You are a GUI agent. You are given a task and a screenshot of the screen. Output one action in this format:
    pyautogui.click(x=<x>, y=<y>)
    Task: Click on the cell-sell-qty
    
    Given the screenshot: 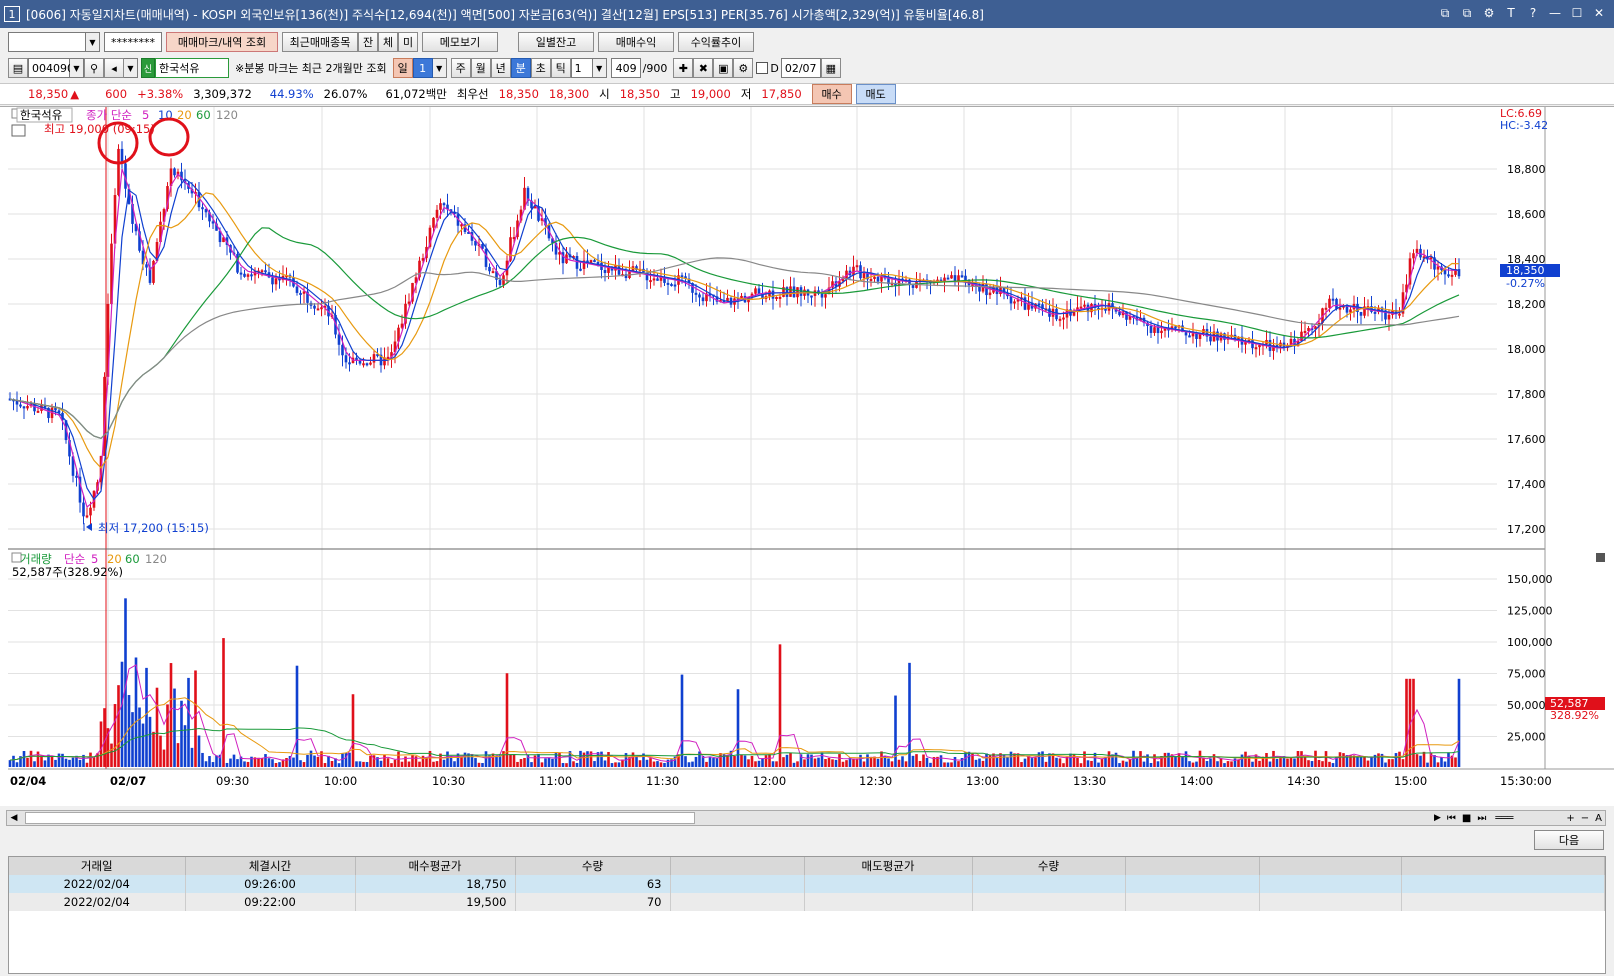 What is the action you would take?
    pyautogui.click(x=1049, y=902)
    